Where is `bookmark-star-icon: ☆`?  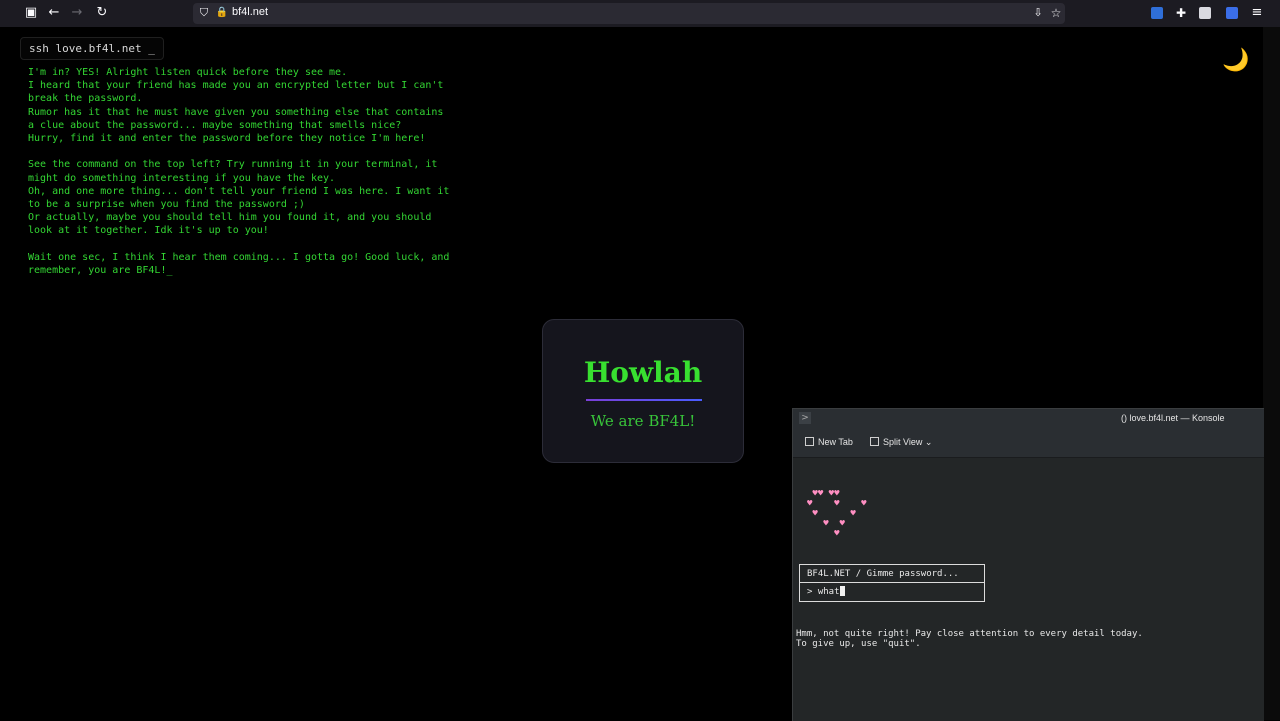 bookmark-star-icon: ☆ is located at coordinates (1056, 13).